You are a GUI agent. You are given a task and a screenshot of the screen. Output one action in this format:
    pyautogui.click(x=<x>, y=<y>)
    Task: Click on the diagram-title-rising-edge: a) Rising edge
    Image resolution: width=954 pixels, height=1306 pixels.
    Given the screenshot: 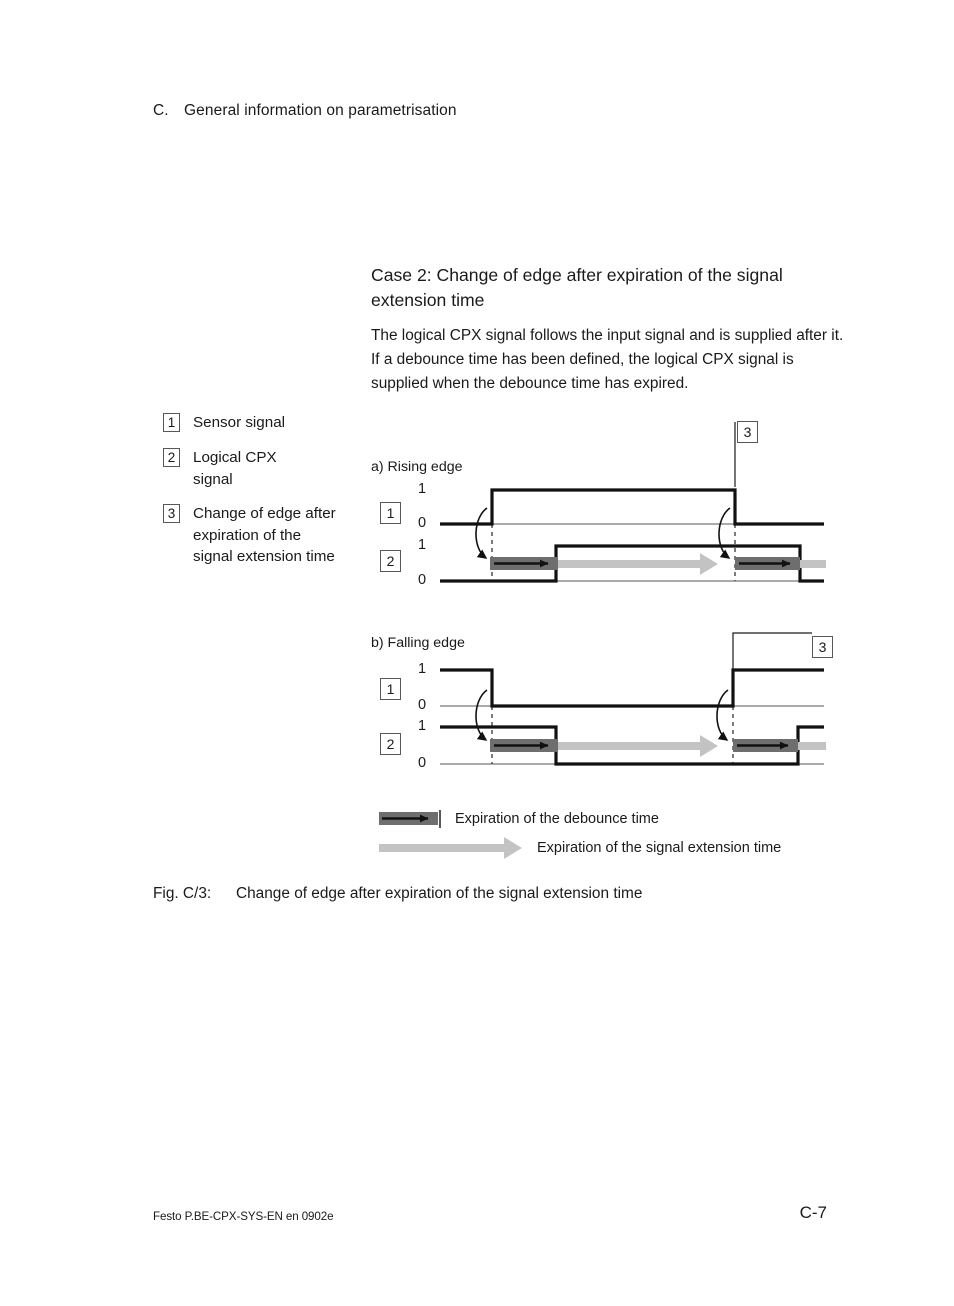 What is the action you would take?
    pyautogui.click(x=417, y=467)
    